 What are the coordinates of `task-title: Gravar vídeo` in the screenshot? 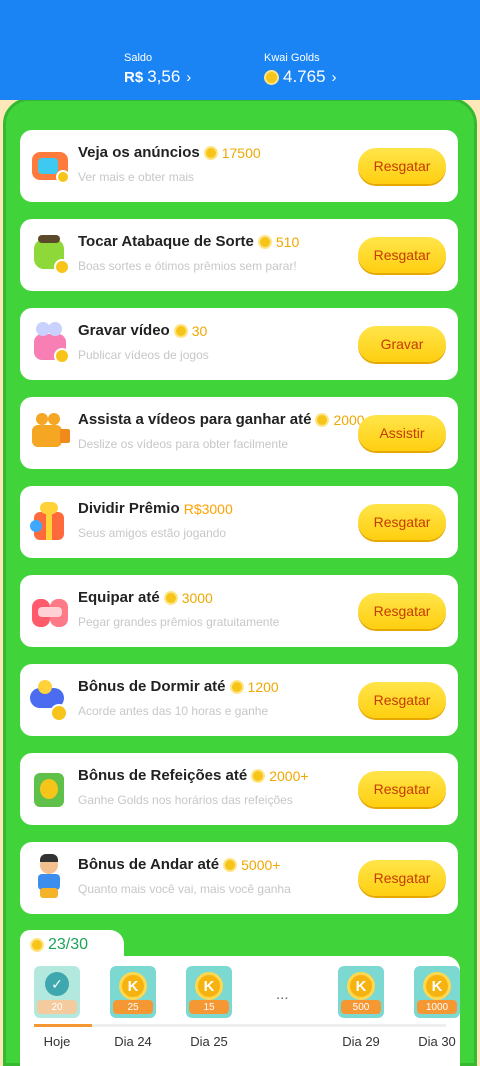 It's located at (124, 330).